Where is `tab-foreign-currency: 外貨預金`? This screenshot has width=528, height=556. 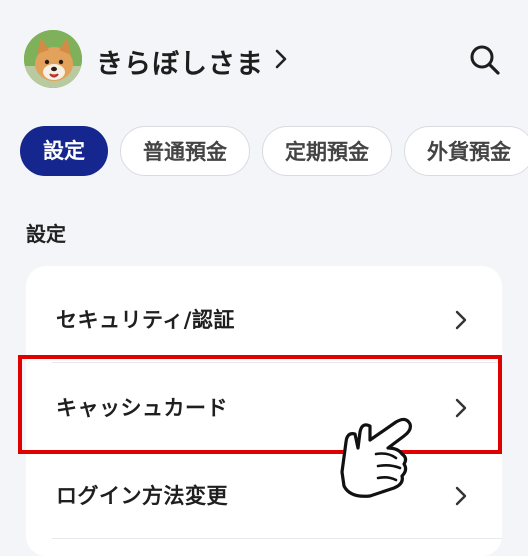
tab-foreign-currency: 外貨預金 is located at coordinates (466, 151).